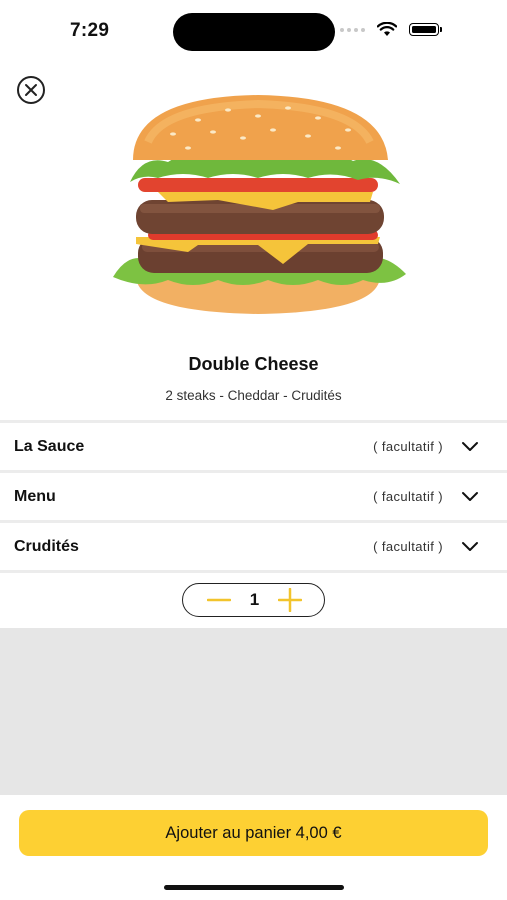 The height and width of the screenshot is (900, 507). What do you see at coordinates (253, 395) in the screenshot?
I see `product-description: 2 steaks - Cheddar - Crudités` at bounding box center [253, 395].